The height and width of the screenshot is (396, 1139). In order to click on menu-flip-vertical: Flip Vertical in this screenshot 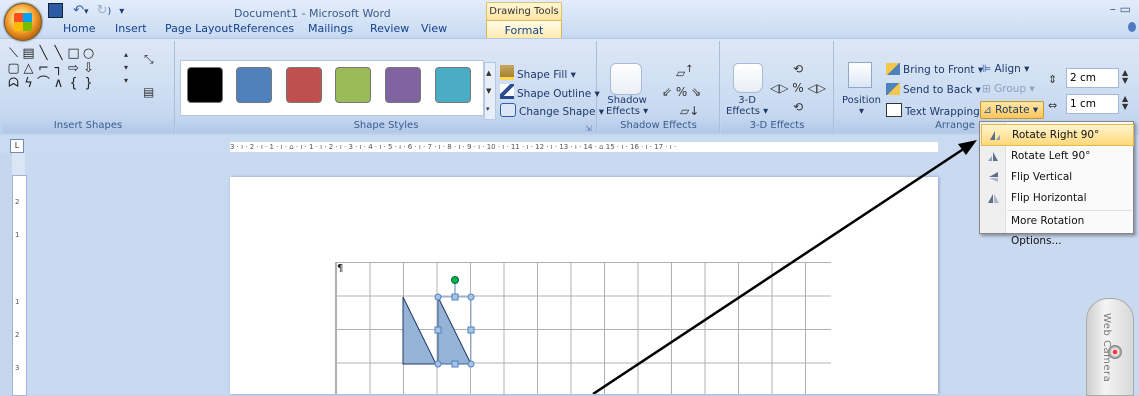, I will do `click(1056, 177)`.